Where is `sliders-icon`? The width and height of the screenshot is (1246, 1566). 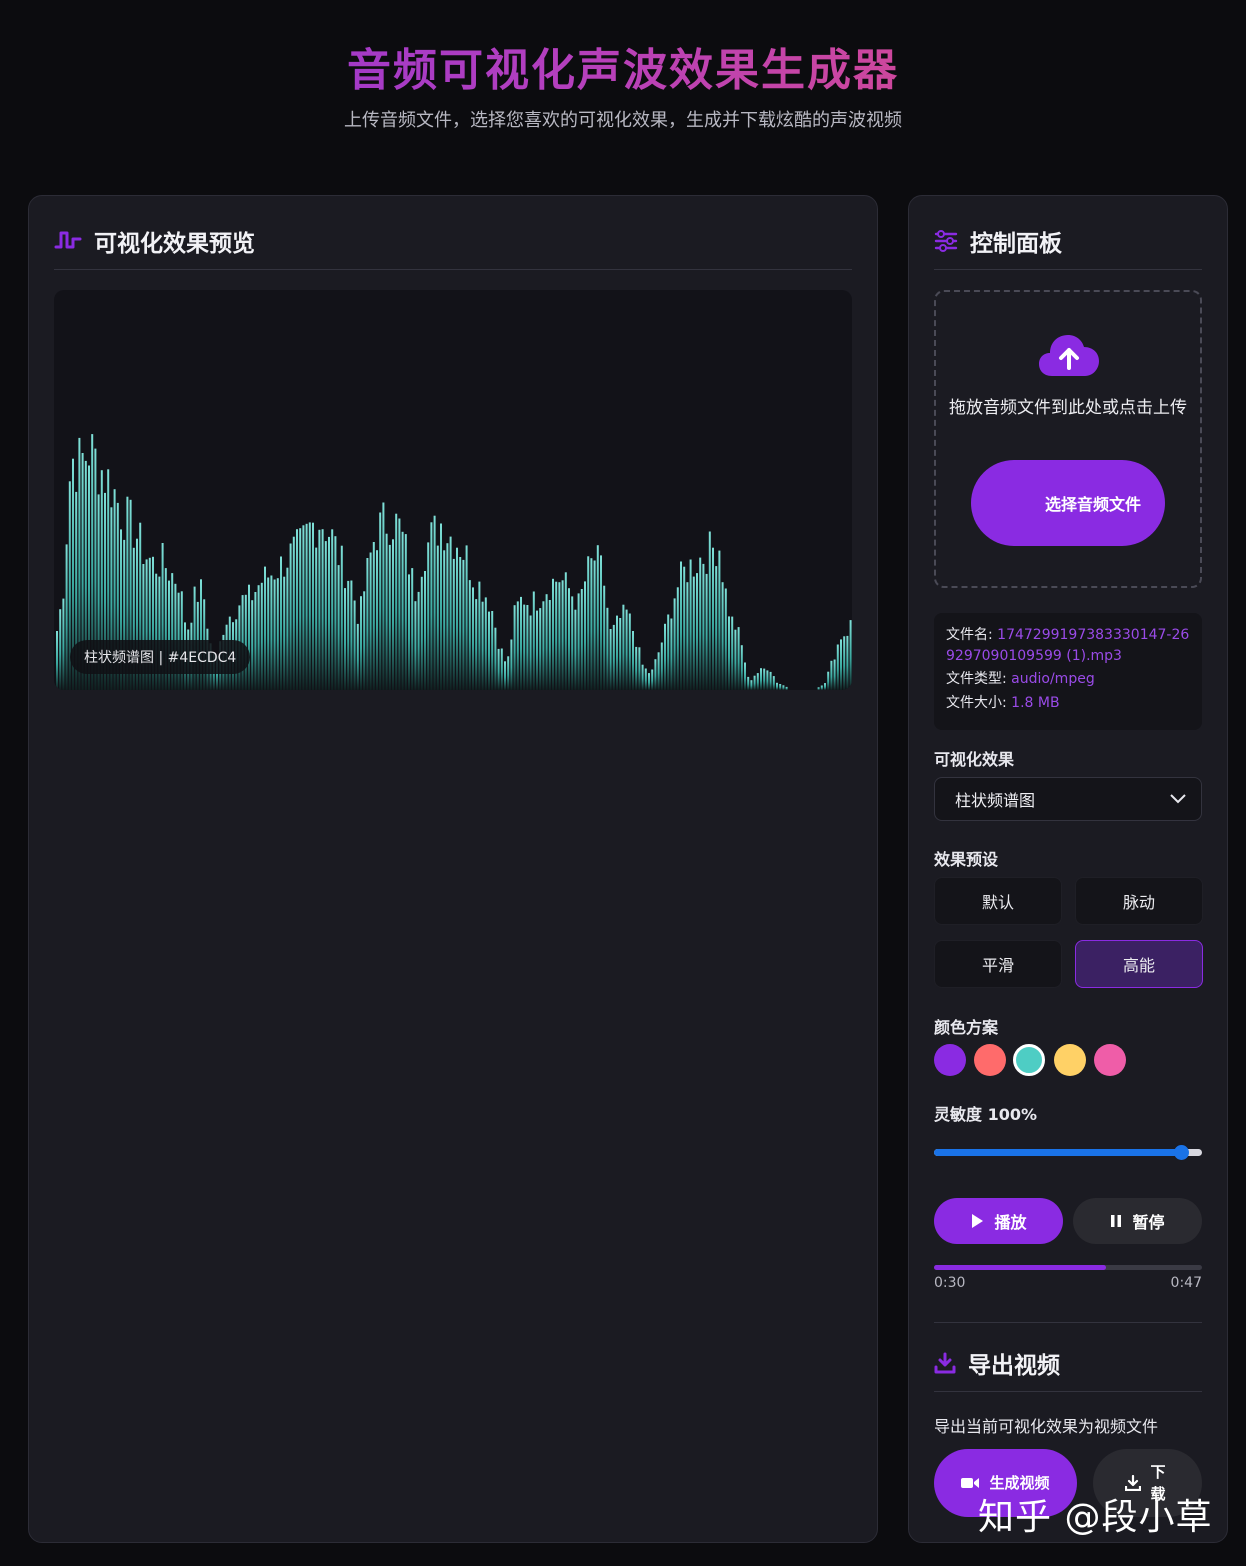
sliders-icon is located at coordinates (946, 241).